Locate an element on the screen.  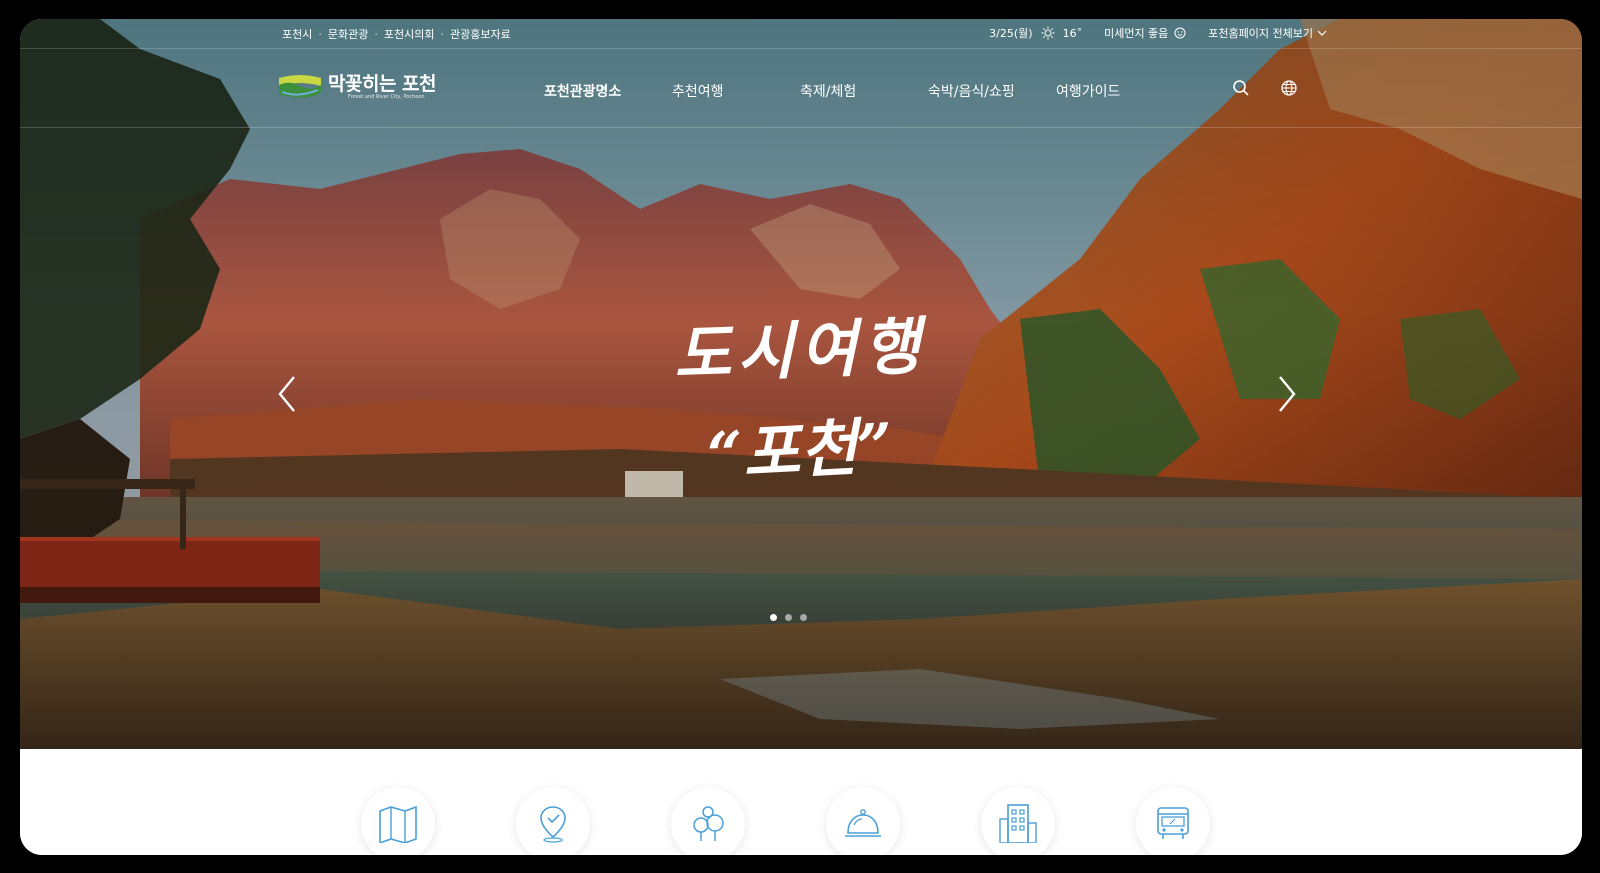
menu-festivals: 축제/체험 is located at coordinates (864, 91).